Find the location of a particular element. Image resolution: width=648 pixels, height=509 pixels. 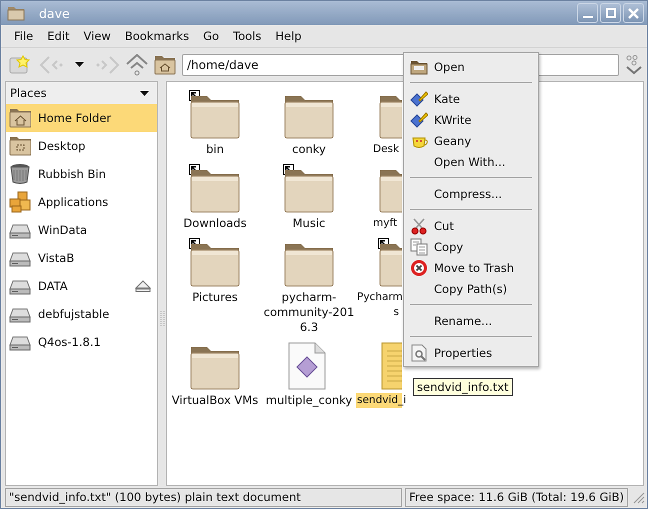

boxes-icon is located at coordinates (20, 202).